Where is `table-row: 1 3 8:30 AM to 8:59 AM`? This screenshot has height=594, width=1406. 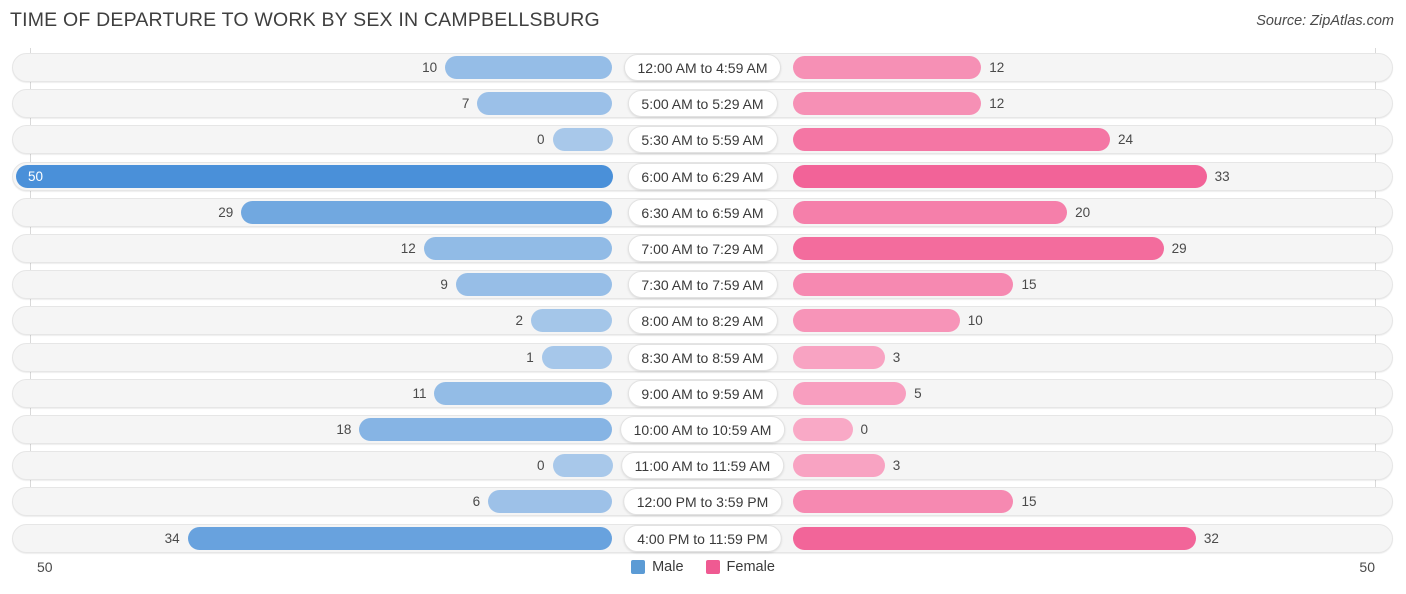 table-row: 1 3 8:30 AM to 8:59 AM is located at coordinates (702, 357).